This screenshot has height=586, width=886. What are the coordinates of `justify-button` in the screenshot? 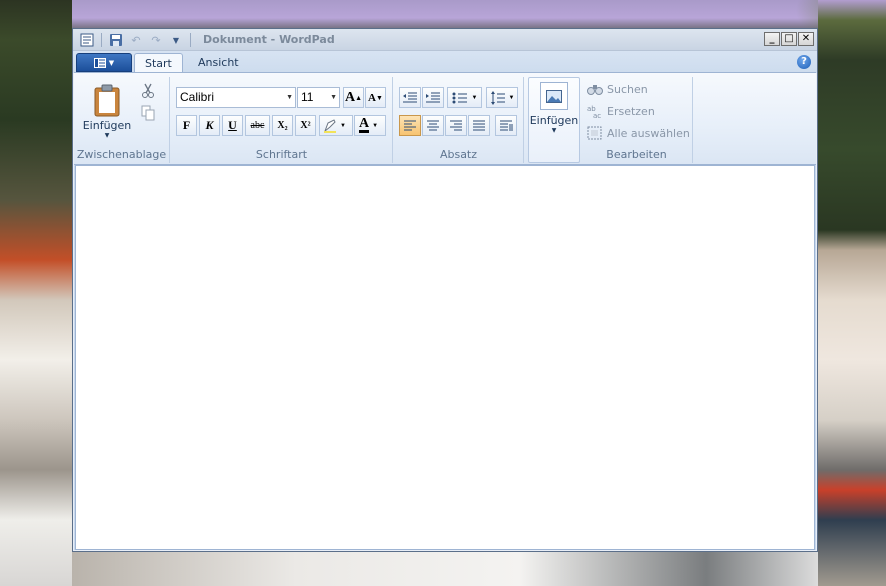 It's located at (479, 125).